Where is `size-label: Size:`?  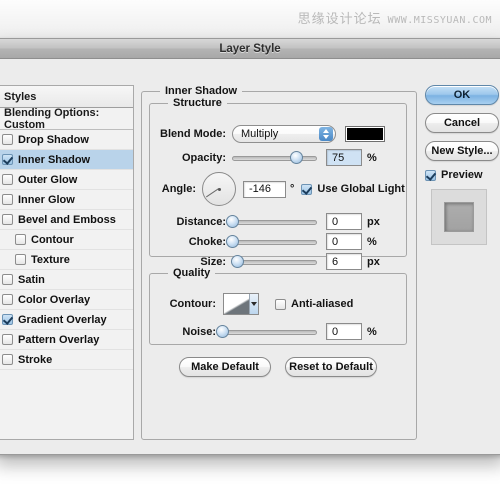 size-label: Size: is located at coordinates (213, 261).